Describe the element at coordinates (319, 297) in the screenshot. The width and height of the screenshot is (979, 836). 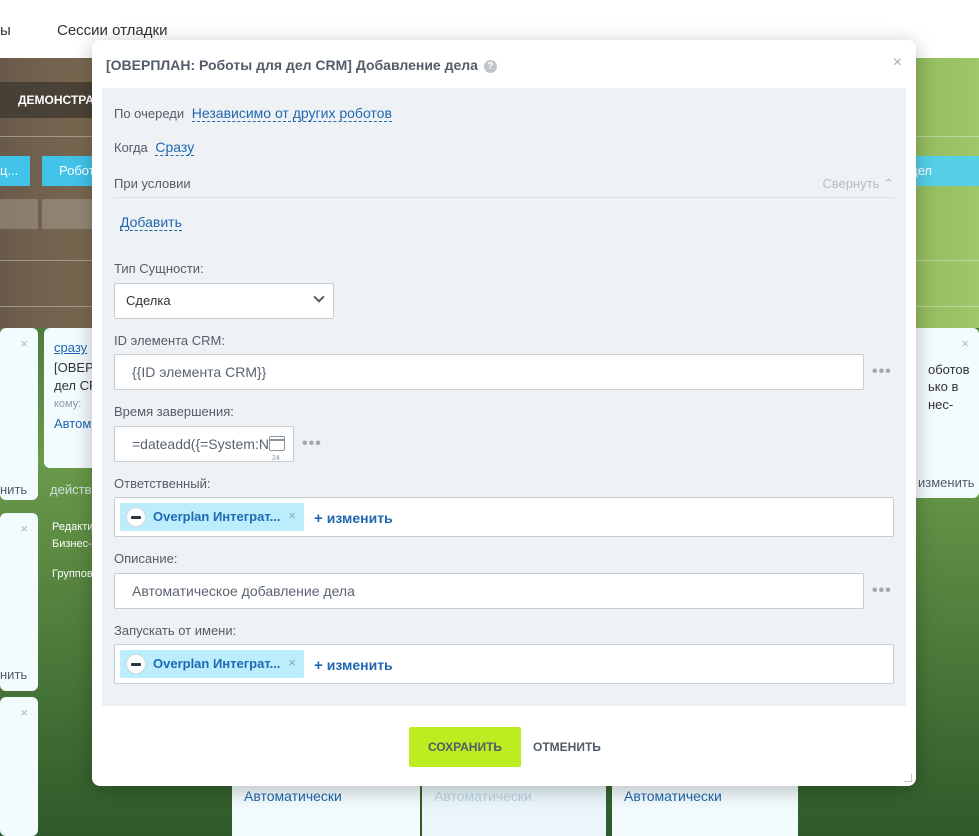
I see `chevron-down-icon` at that location.